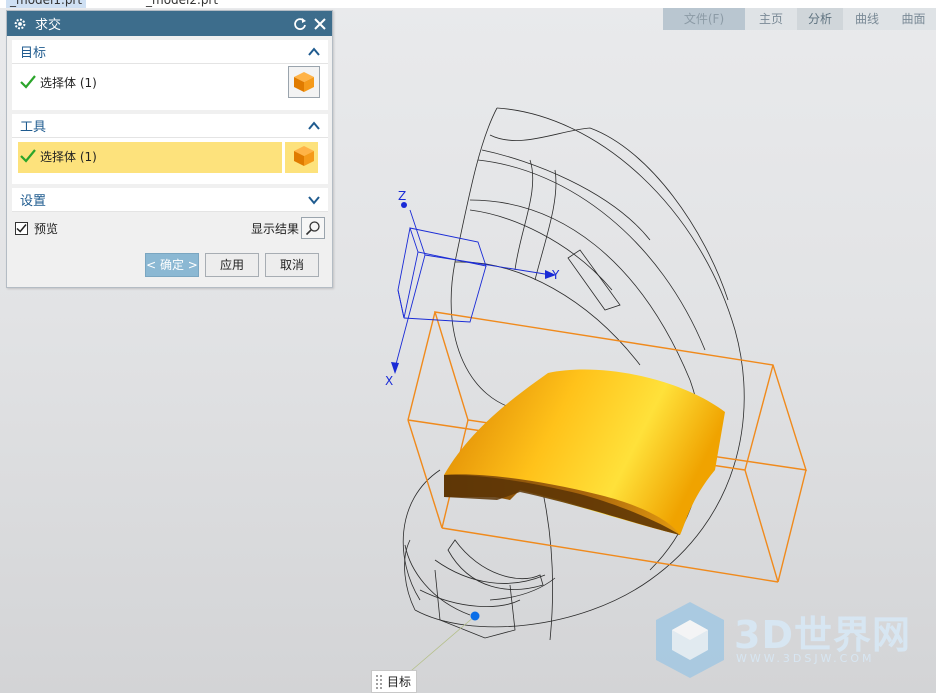 The width and height of the screenshot is (936, 693). I want to click on ribbon-tabs: 文件(F) 主页 分析 曲线 曲面, so click(799, 19).